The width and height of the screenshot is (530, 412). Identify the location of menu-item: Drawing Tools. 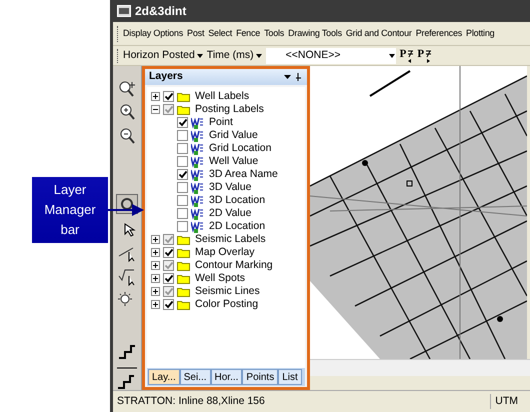
(315, 33).